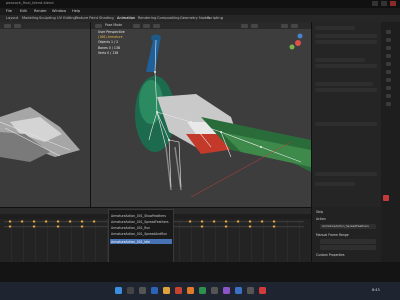  I want to click on active-property-icon, so click(386, 198).